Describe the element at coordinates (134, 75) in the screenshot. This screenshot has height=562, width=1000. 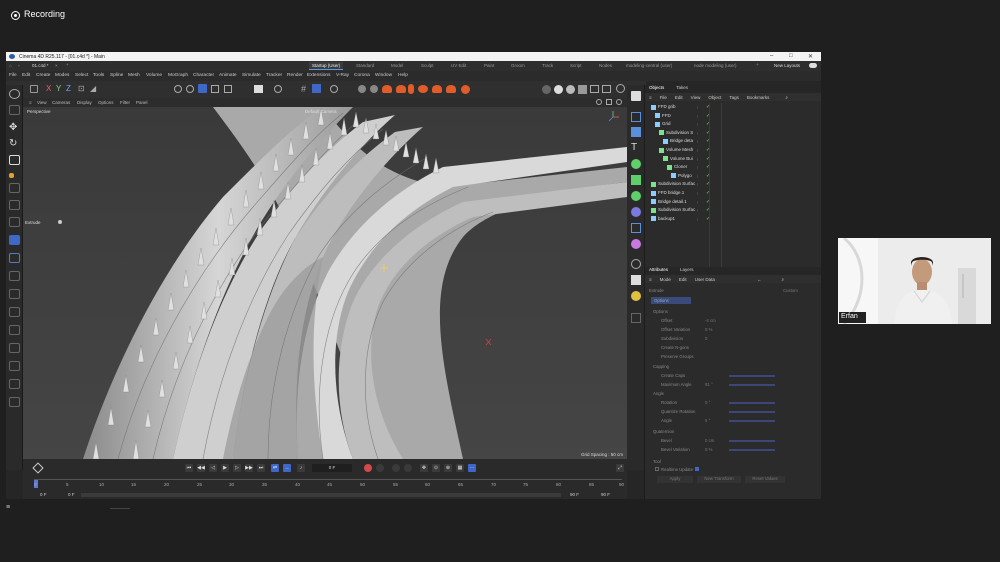
I see `menu-mesh: Mesh` at that location.